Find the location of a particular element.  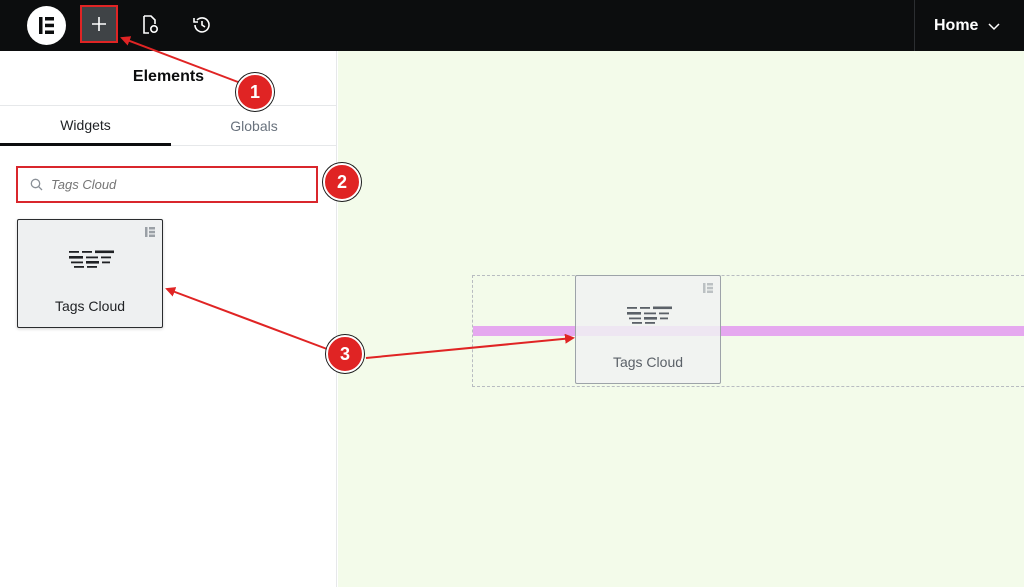

page-selector: Home is located at coordinates (969, 25).